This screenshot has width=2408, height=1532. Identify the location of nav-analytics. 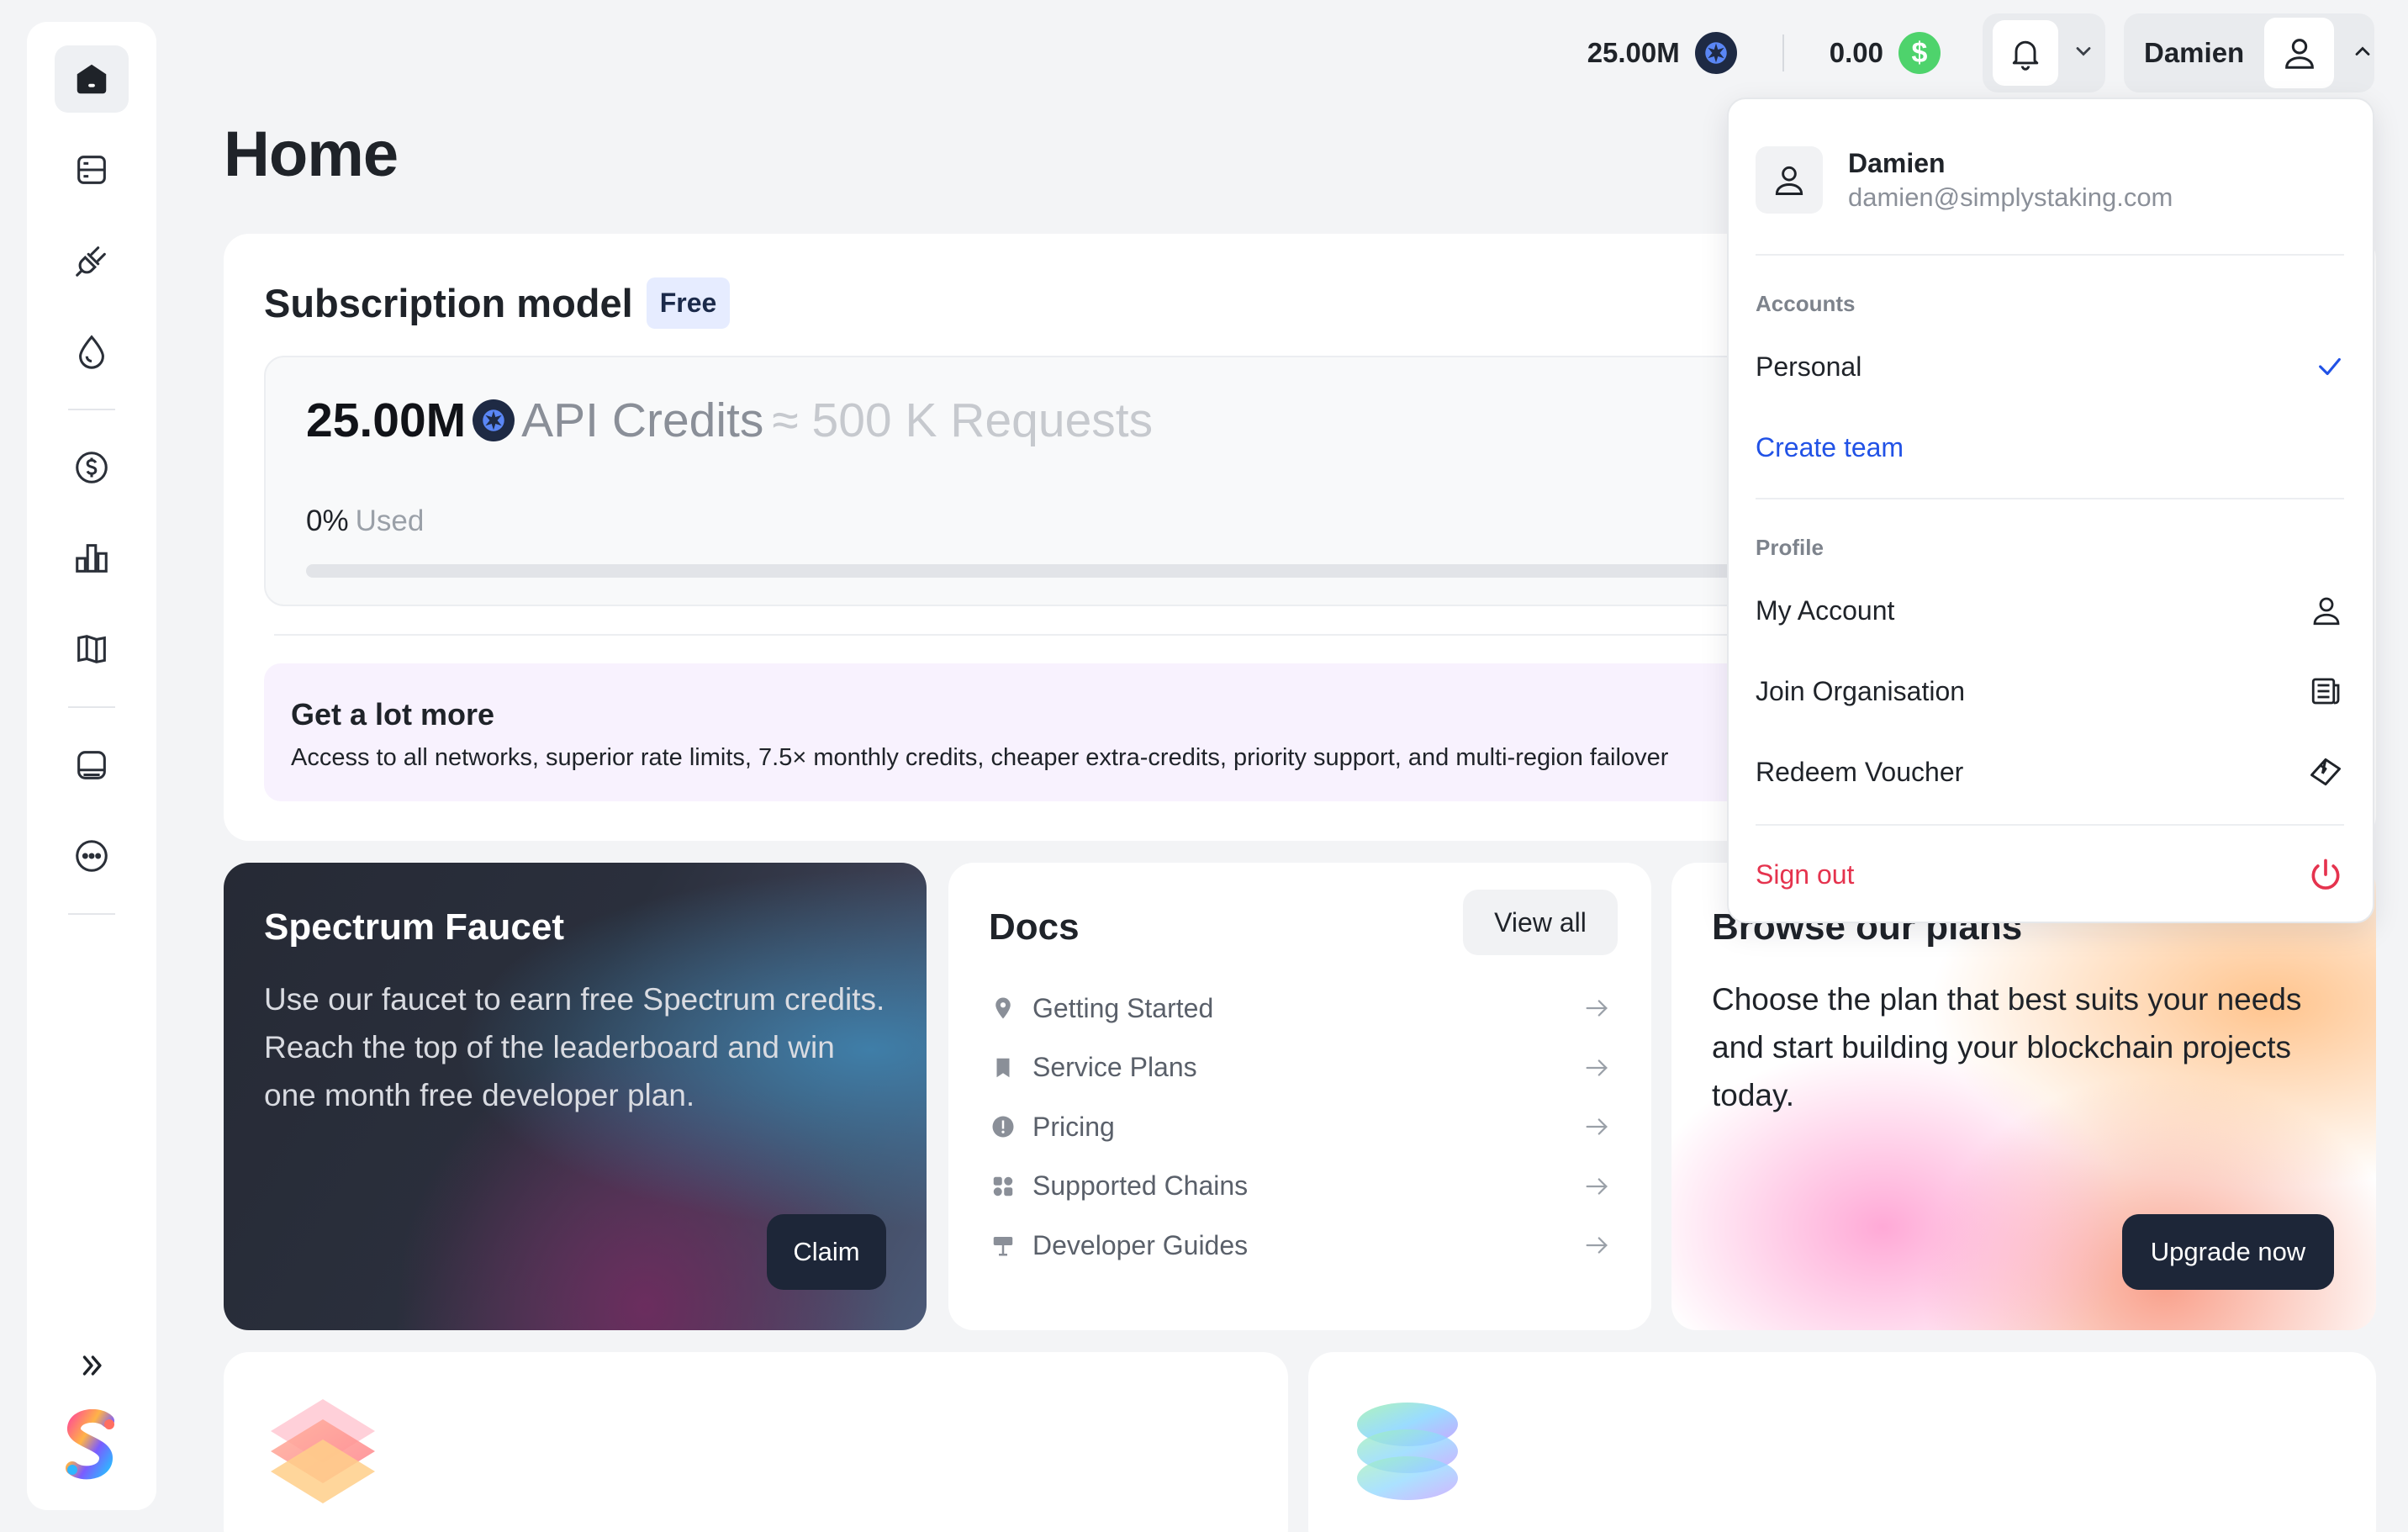
(92, 558).